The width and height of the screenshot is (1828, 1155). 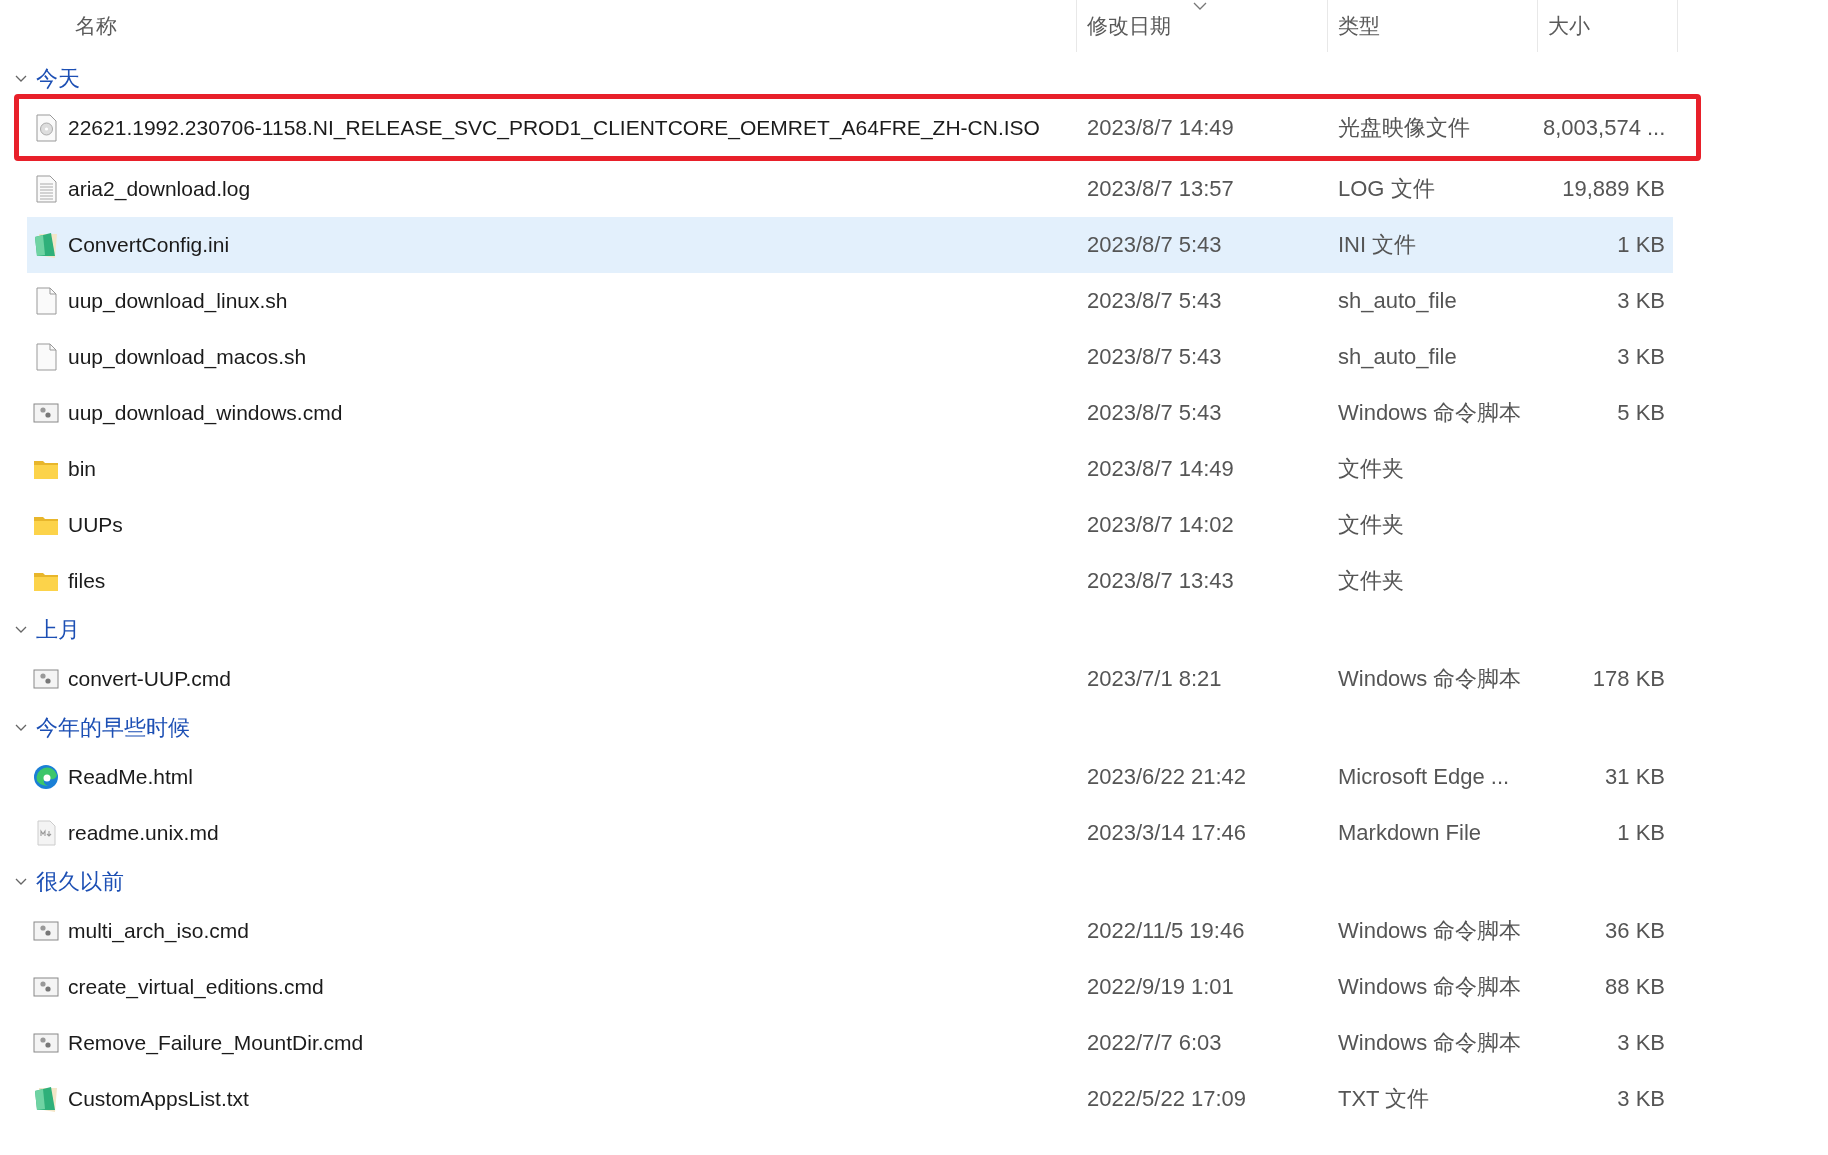 What do you see at coordinates (850, 1099) in the screenshot?
I see `file-row: CustomAppsList.txt 2022/5/22 17:09 TXT 文件 3 KB` at bounding box center [850, 1099].